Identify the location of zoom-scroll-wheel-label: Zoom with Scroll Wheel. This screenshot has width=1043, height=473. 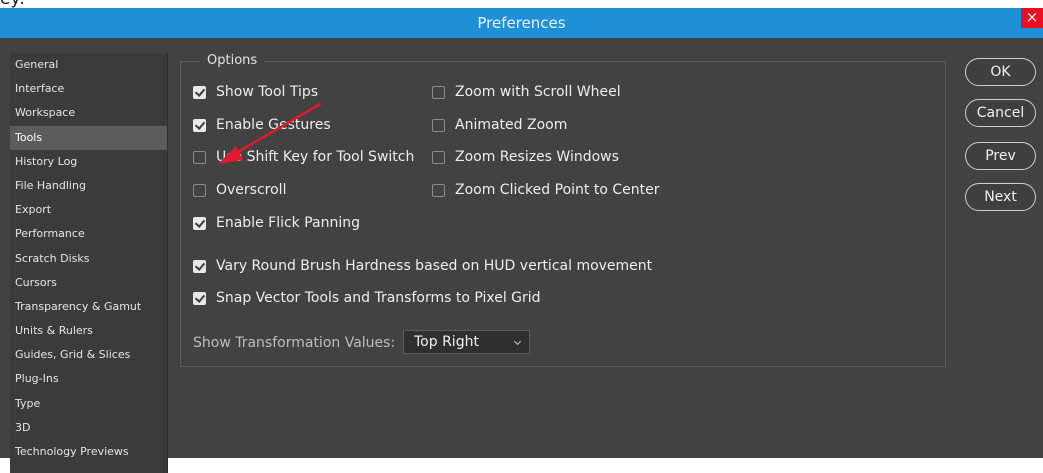
(538, 92).